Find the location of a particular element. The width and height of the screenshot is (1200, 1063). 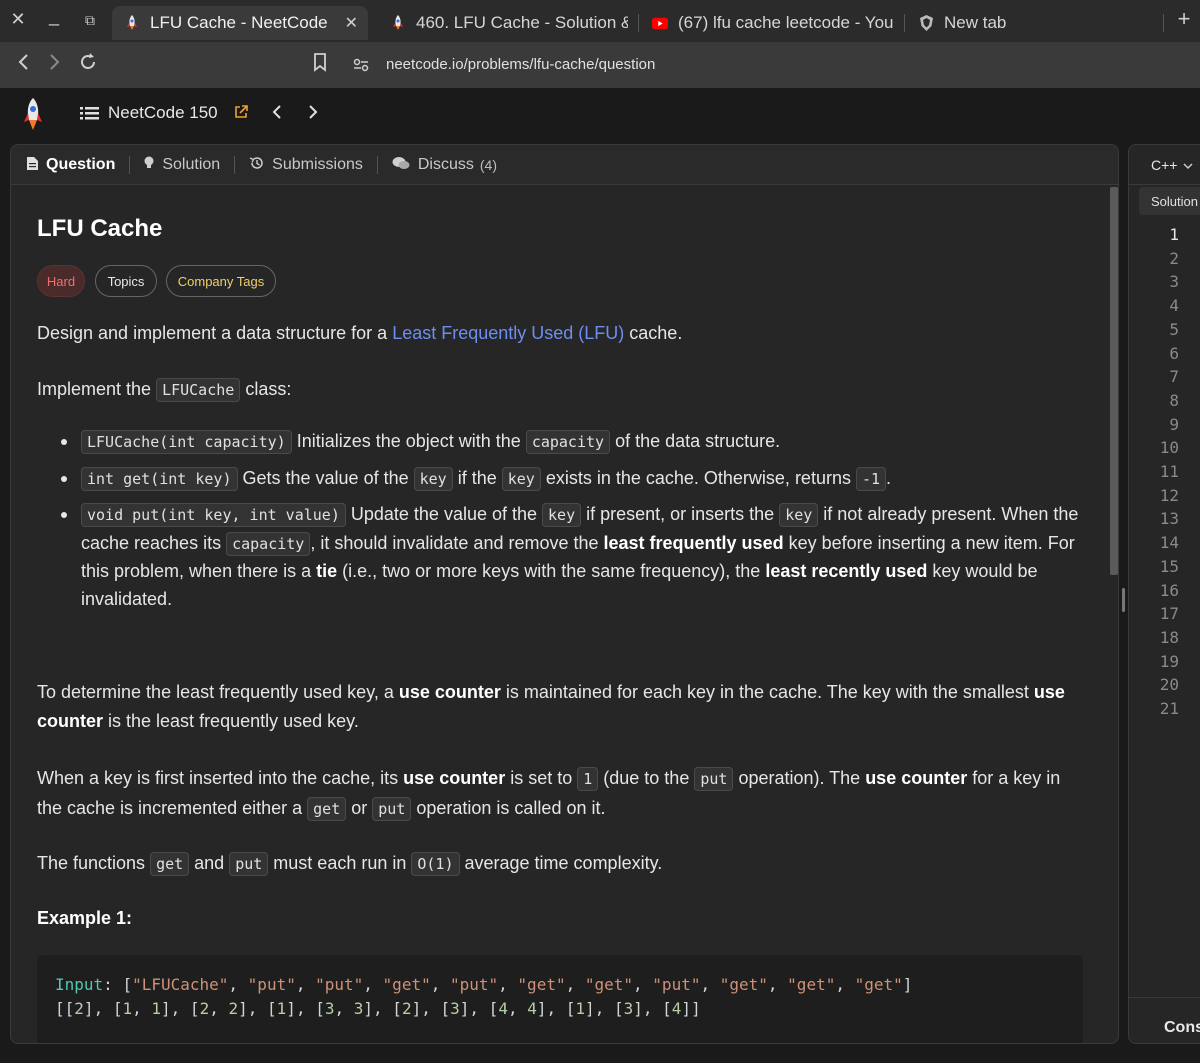

line-number: 12 is located at coordinates (1169, 495).